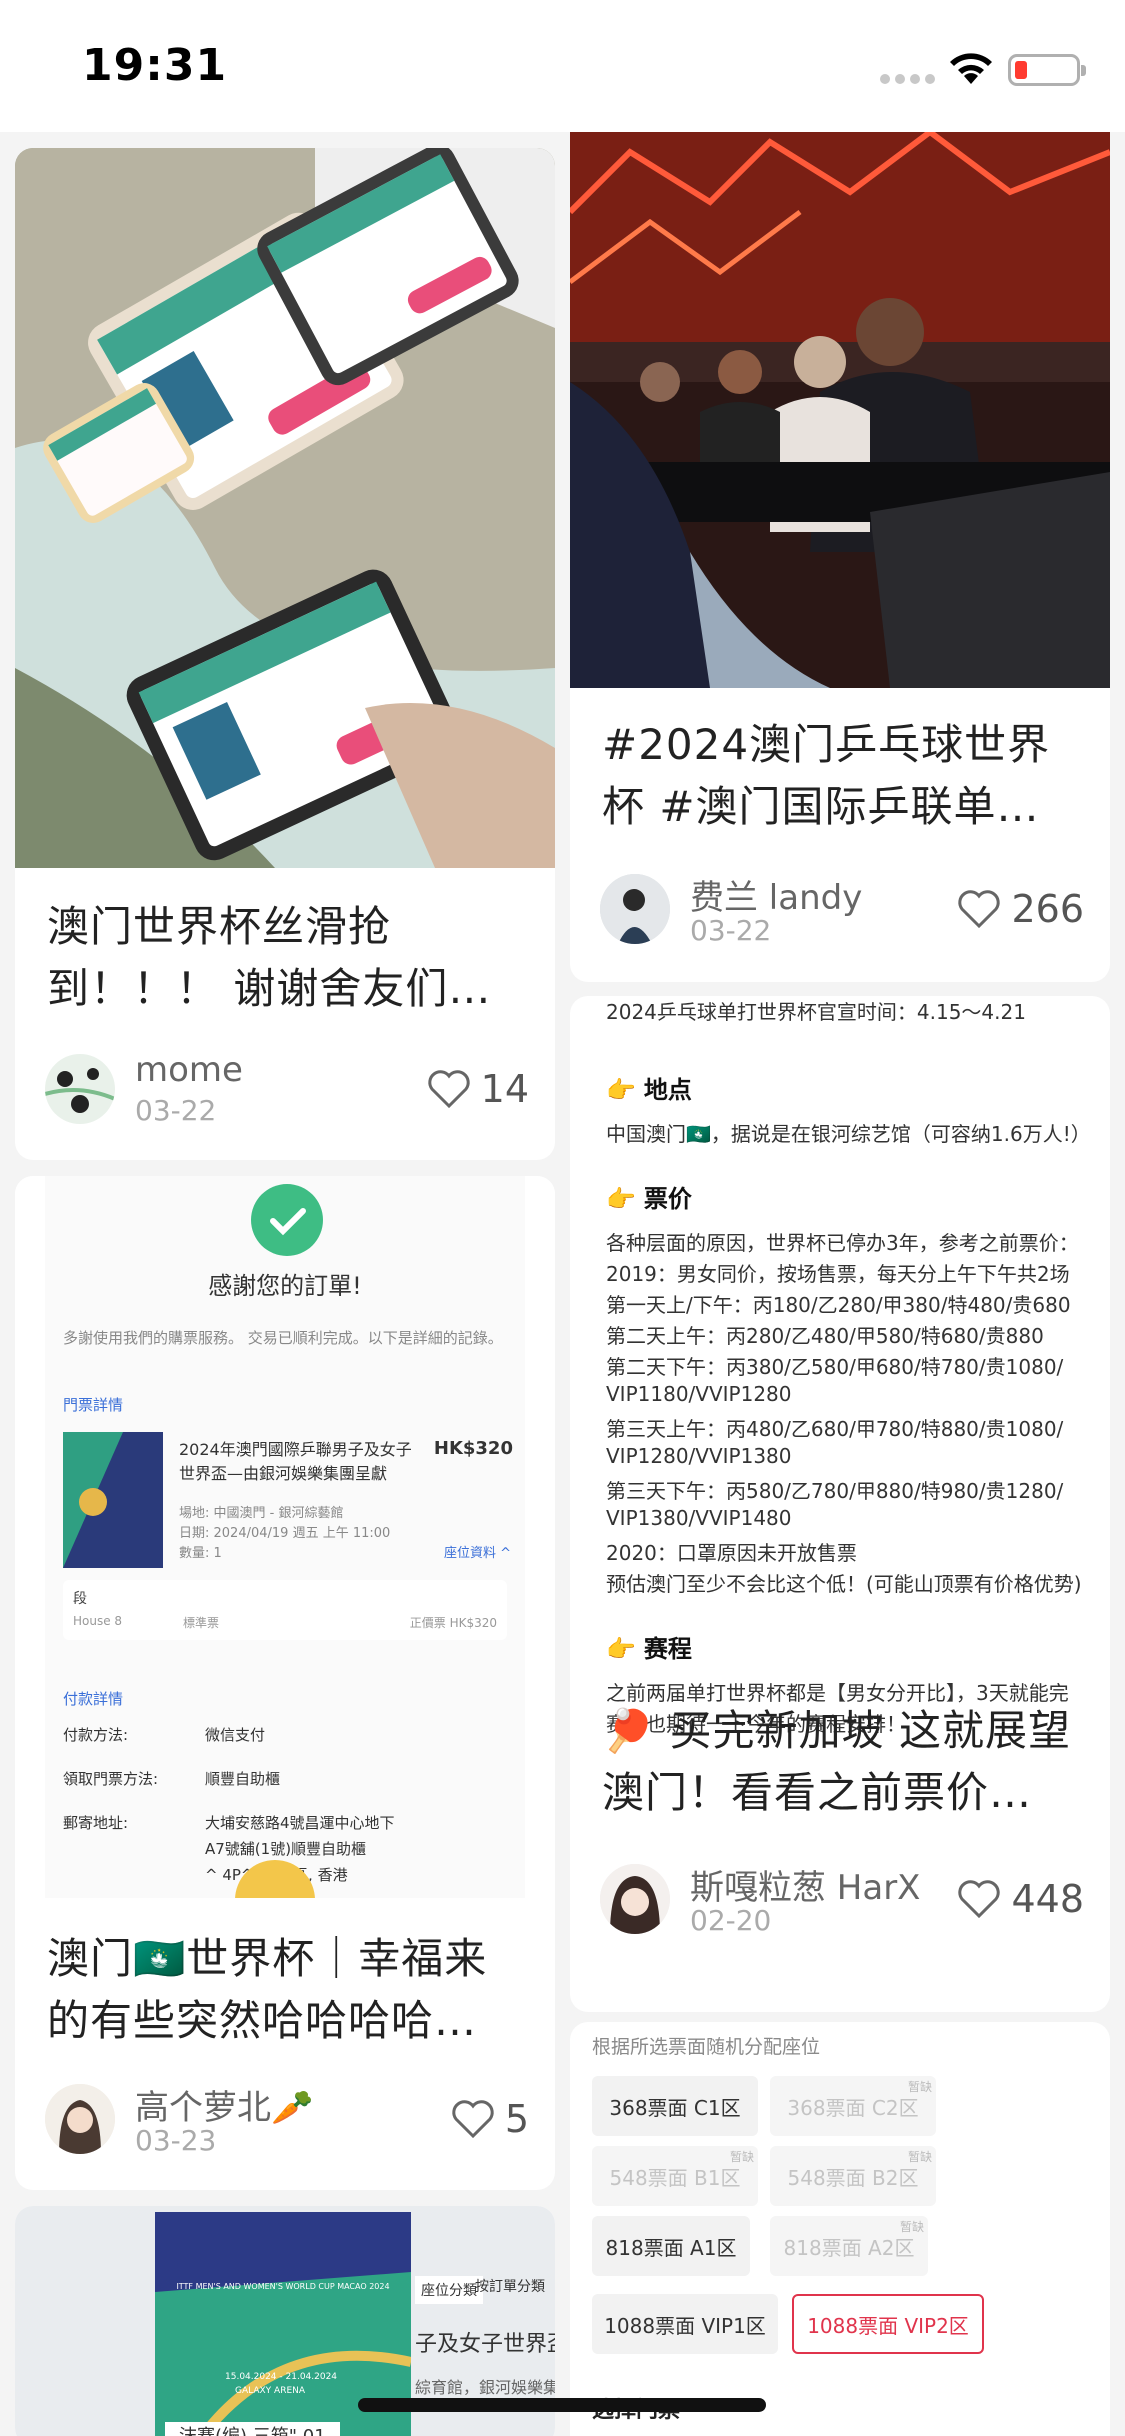 This screenshot has height=2436, width=1125. I want to click on event-date: 日期: 2024/04/19 週五 上午 11:00, so click(285, 1533).